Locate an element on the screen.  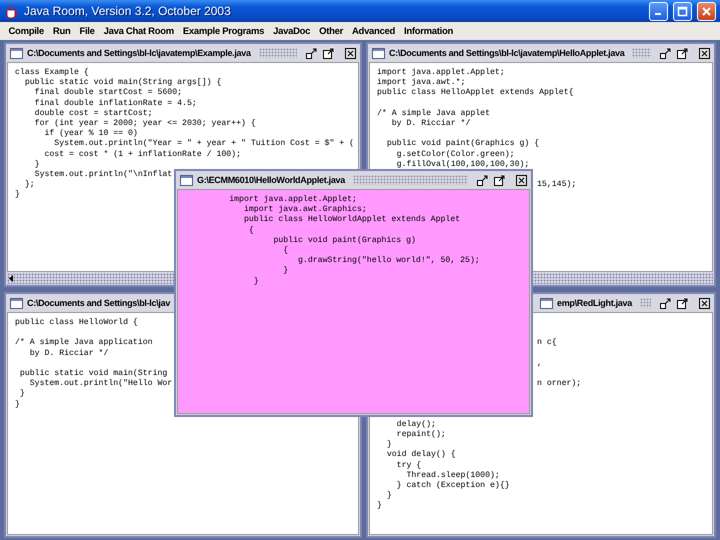
frame-title: C:\Documents and Settings\bl-lc\javatemp\HelloApplet.java is located at coordinates (506, 53).